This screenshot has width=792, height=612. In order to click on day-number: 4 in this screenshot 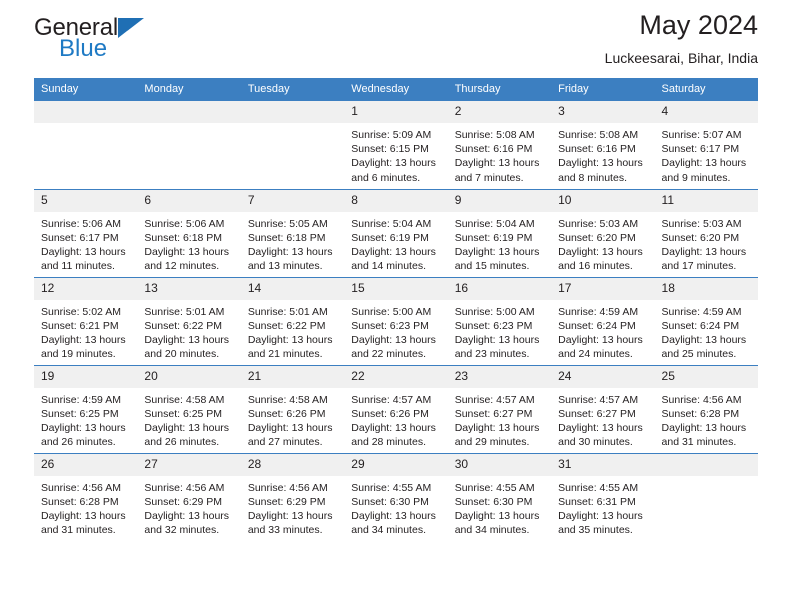, I will do `click(706, 112)`.